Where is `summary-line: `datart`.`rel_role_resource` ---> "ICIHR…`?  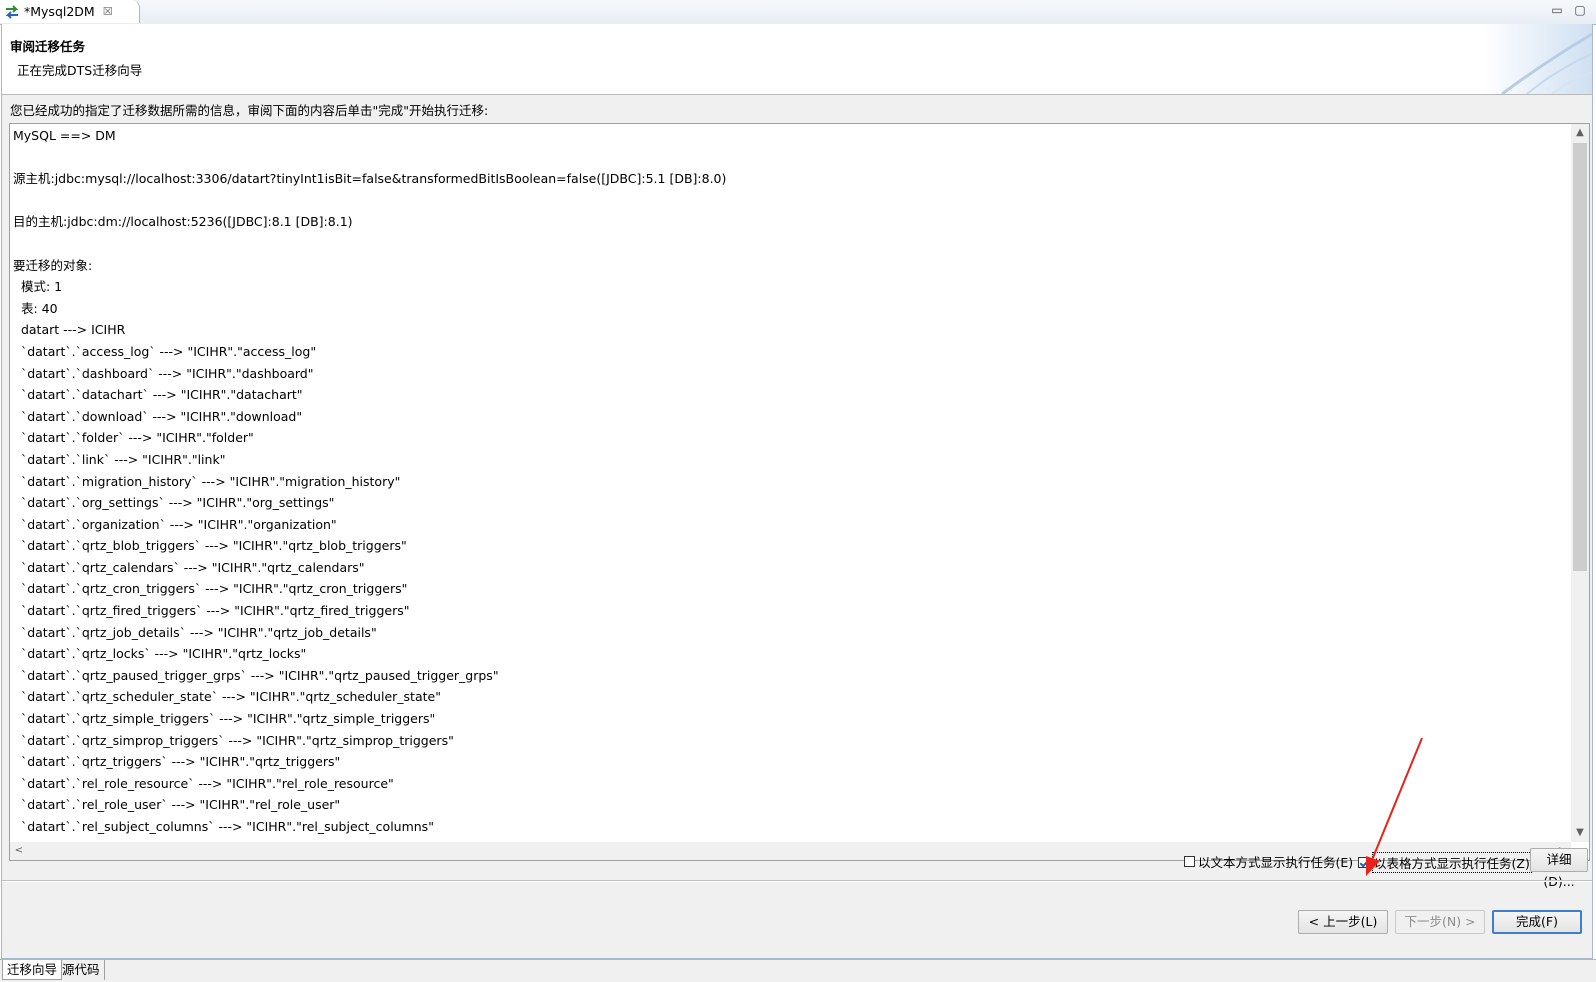 summary-line: `datart`.`rel_role_resource` ---> "ICIHR… is located at coordinates (203, 783).